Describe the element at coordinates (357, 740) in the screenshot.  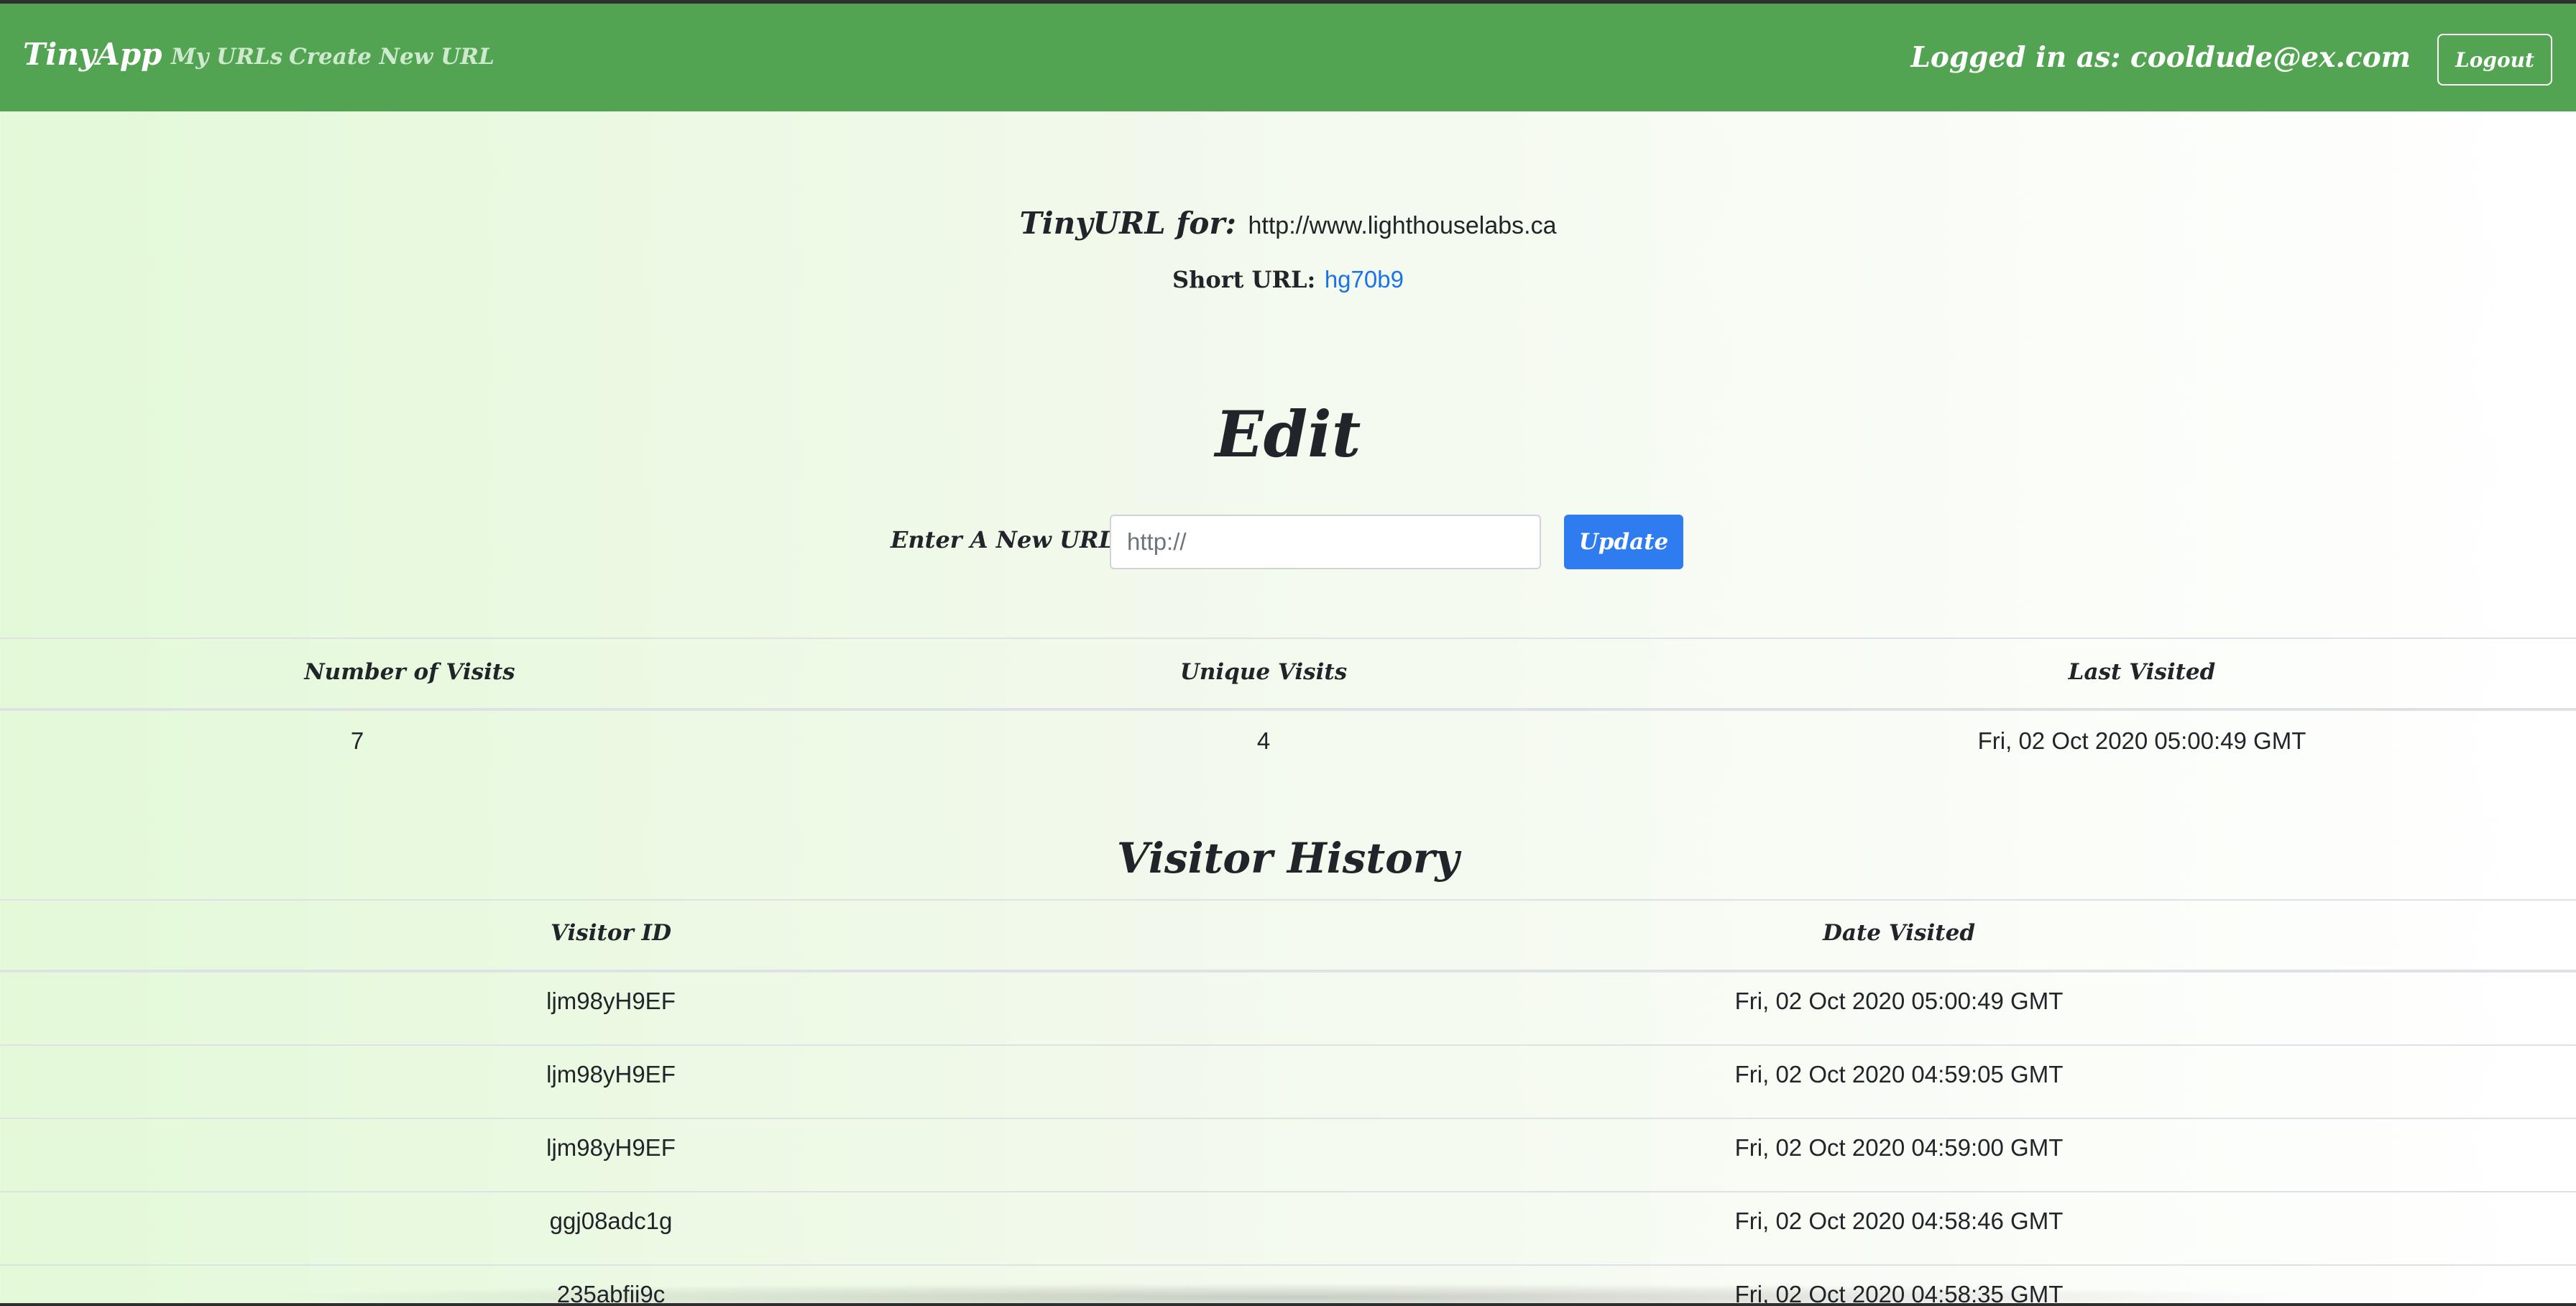
I see `stat-number-of-visits: 7` at that location.